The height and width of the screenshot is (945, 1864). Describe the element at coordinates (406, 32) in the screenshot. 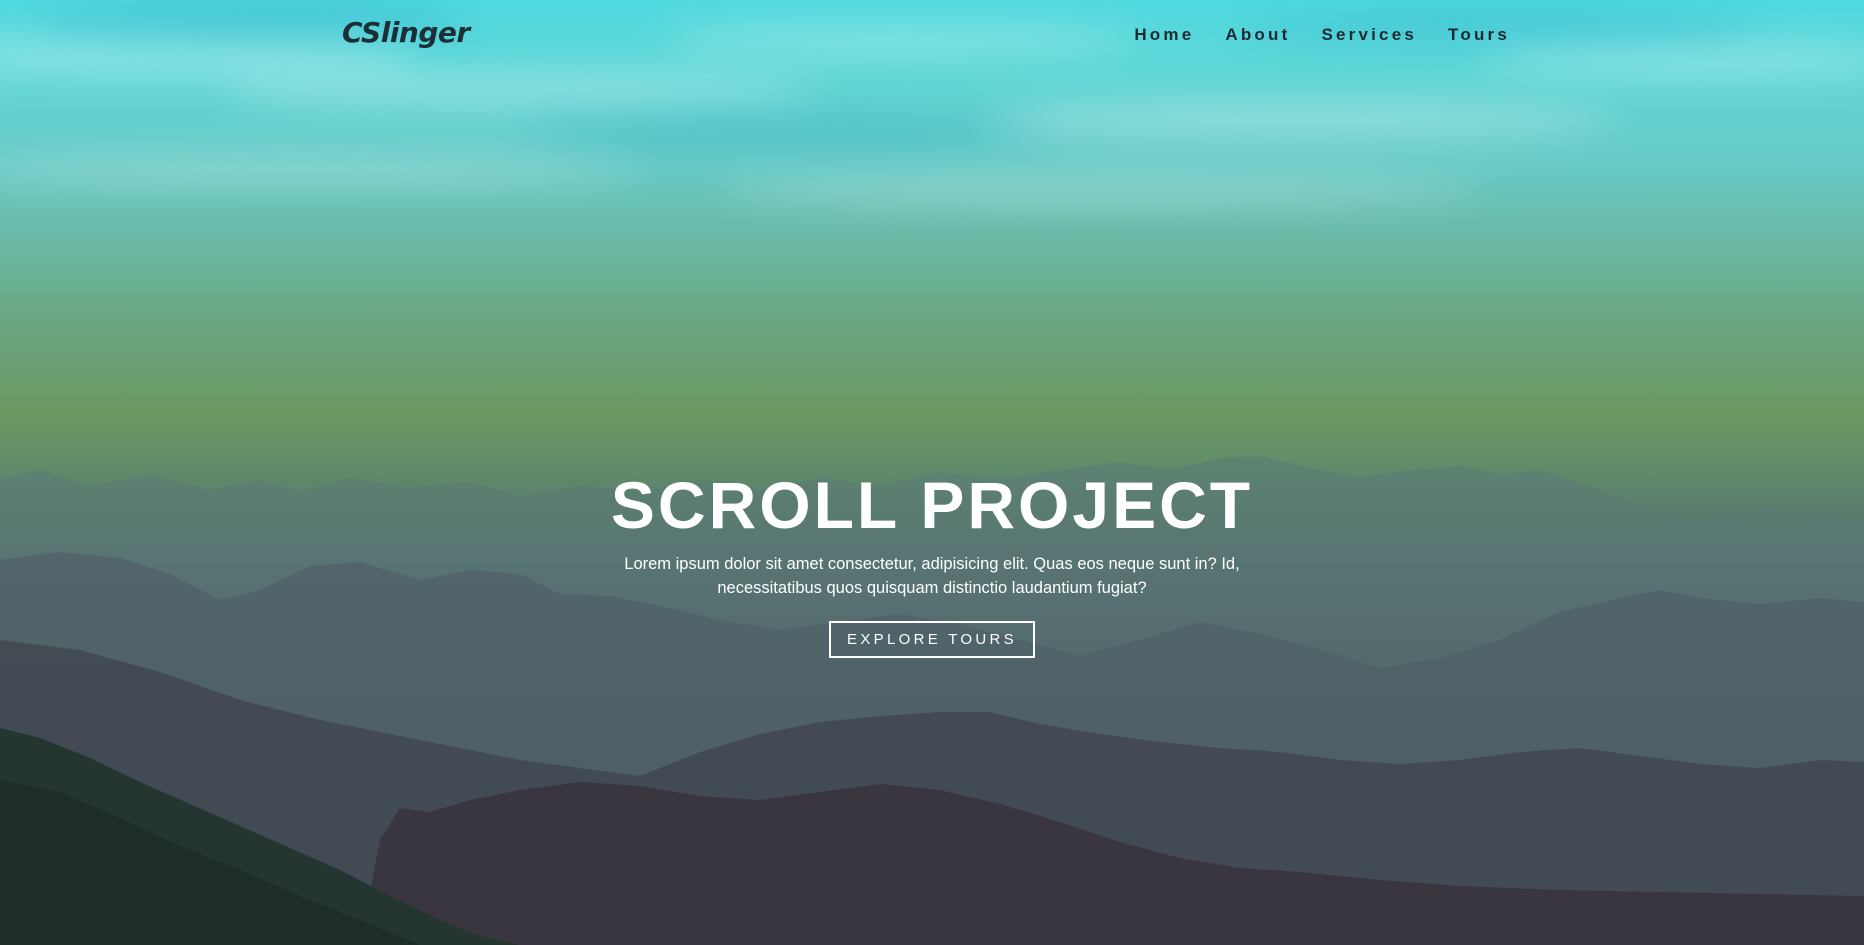

I see `brand-logo: CSlinger` at that location.